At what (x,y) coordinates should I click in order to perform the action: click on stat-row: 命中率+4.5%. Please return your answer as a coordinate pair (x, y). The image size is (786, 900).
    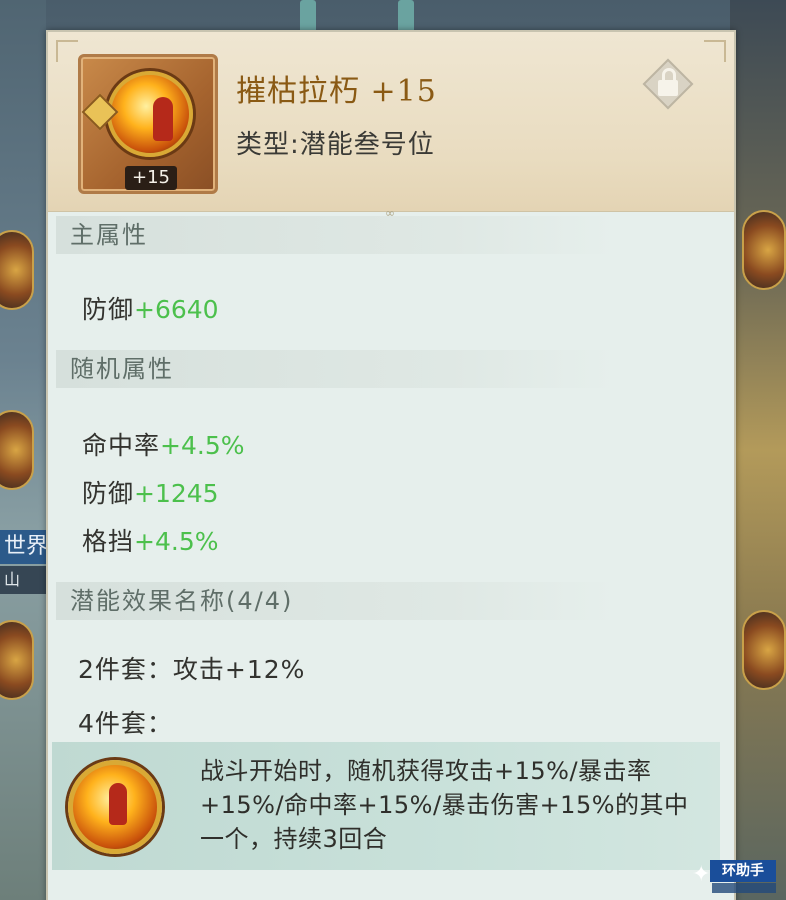
    Looking at the image, I should click on (163, 444).